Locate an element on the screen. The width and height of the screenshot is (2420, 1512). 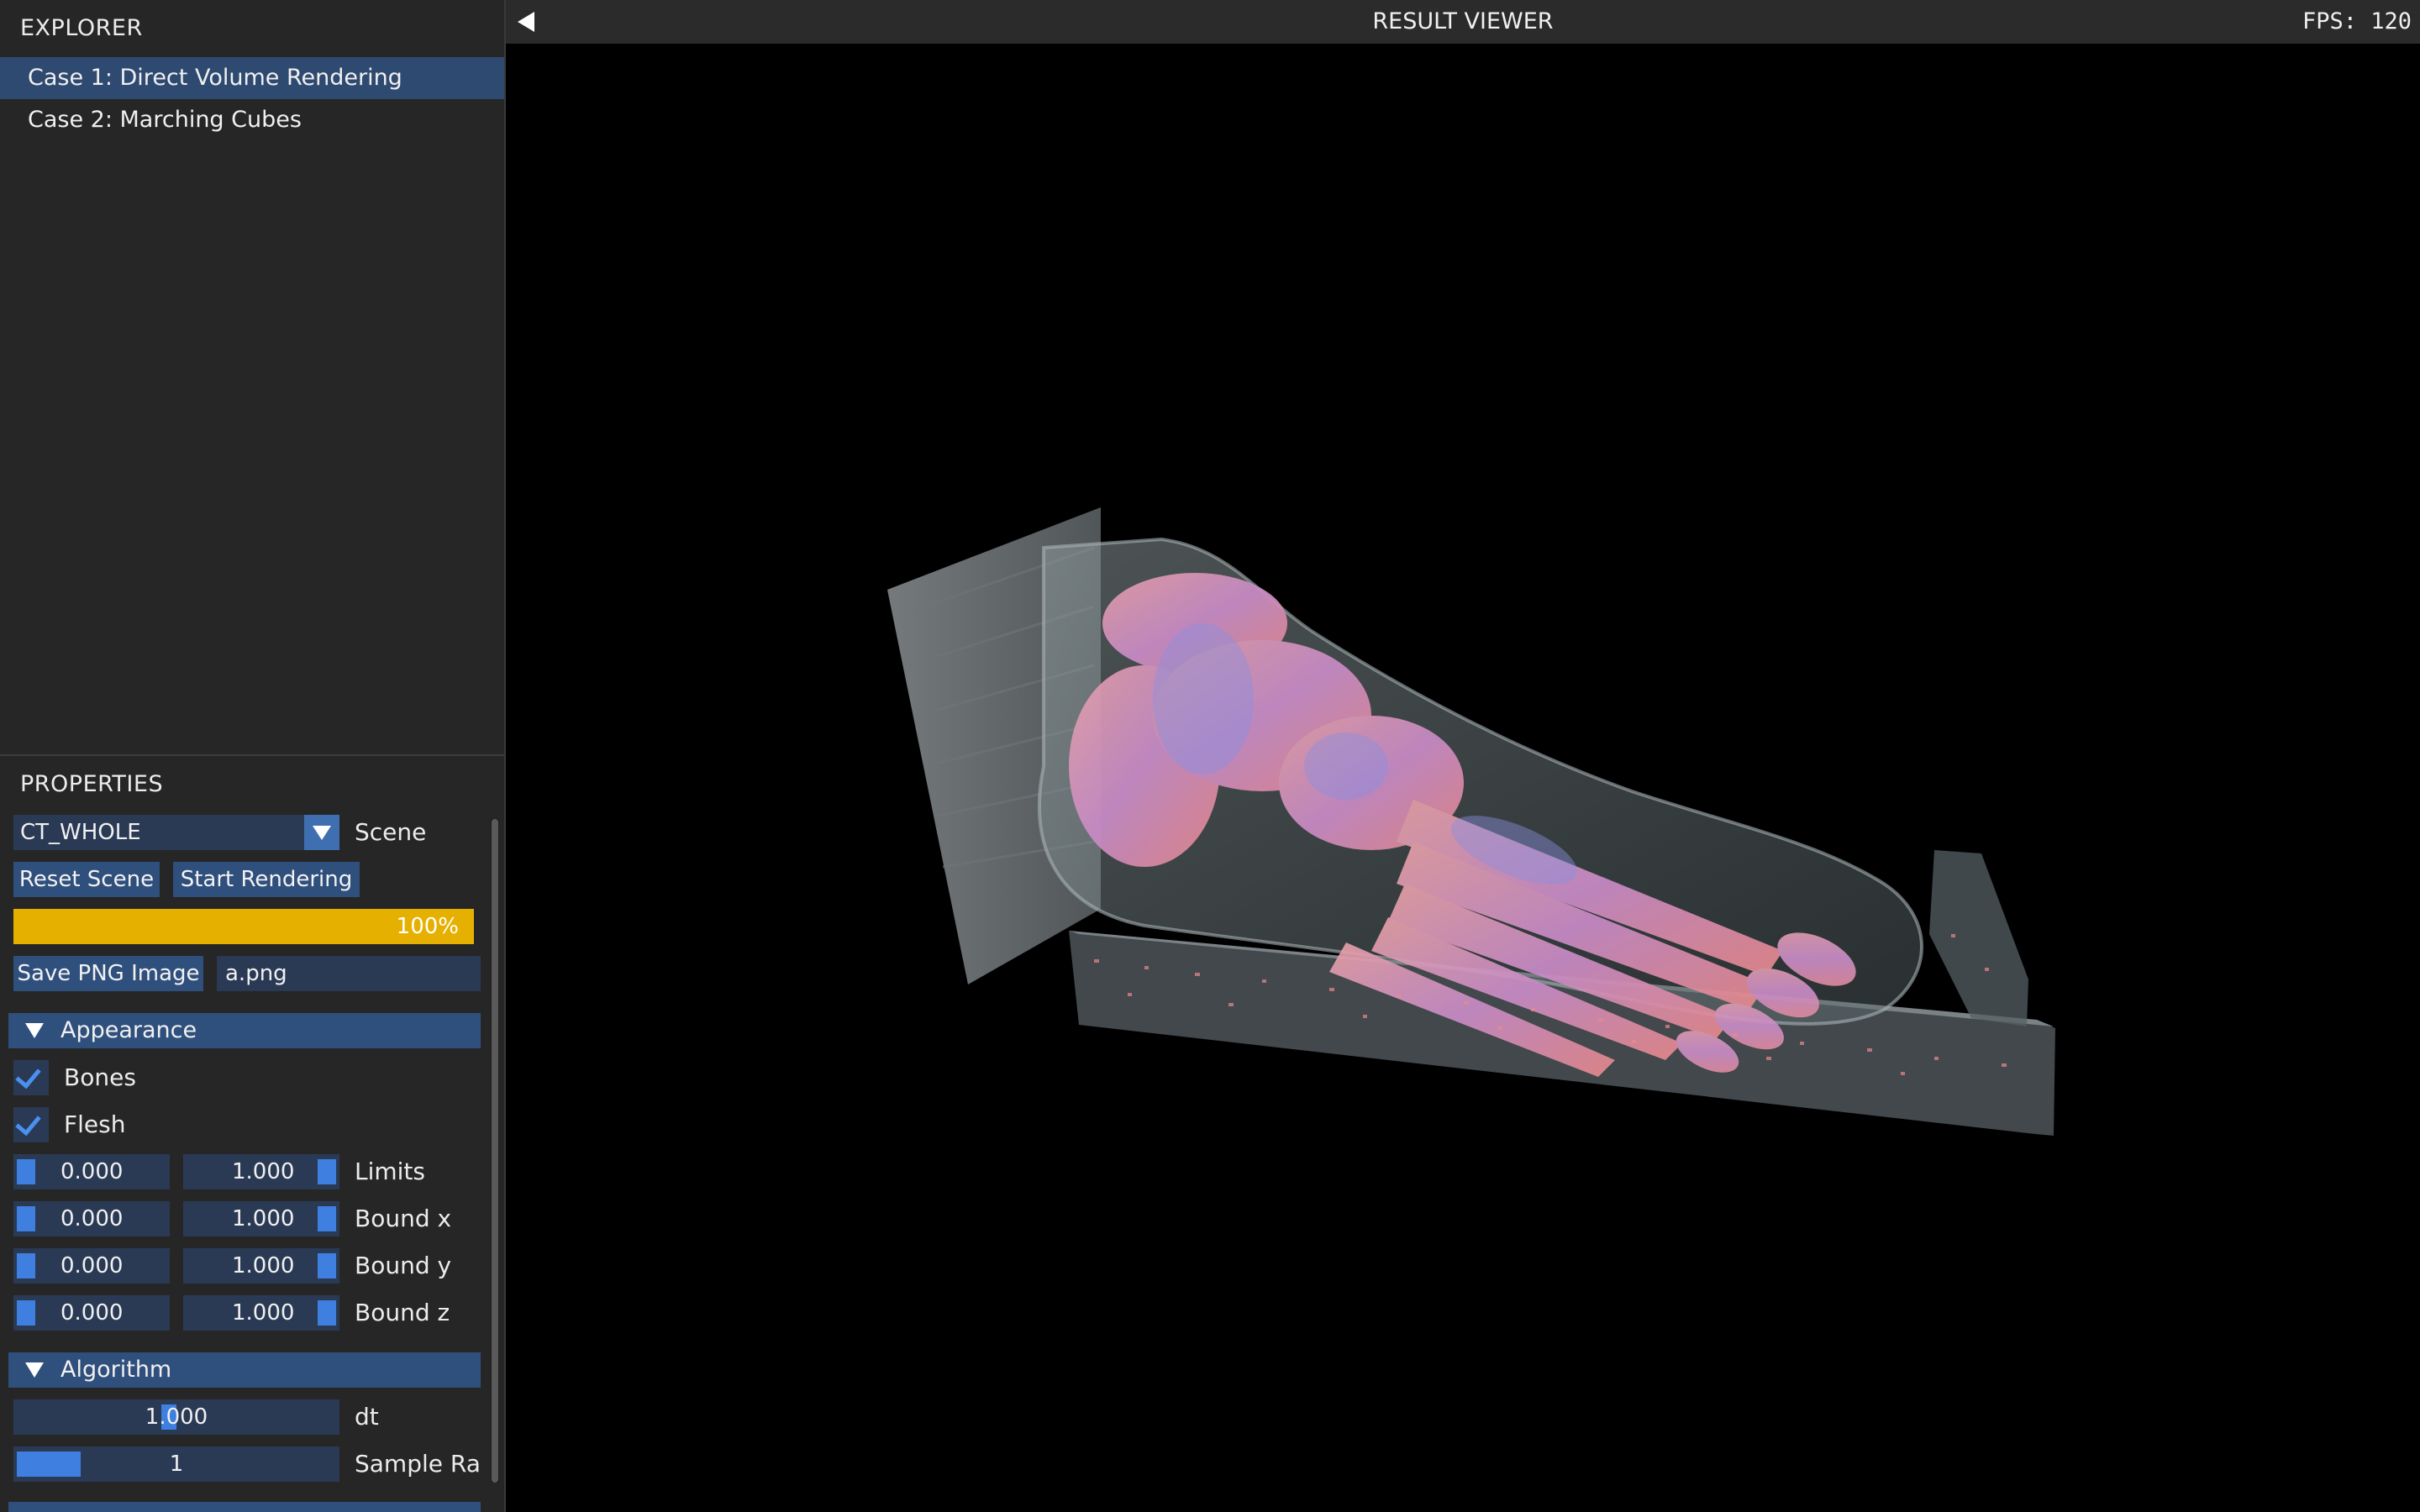
progress-text: 100% is located at coordinates (428, 926).